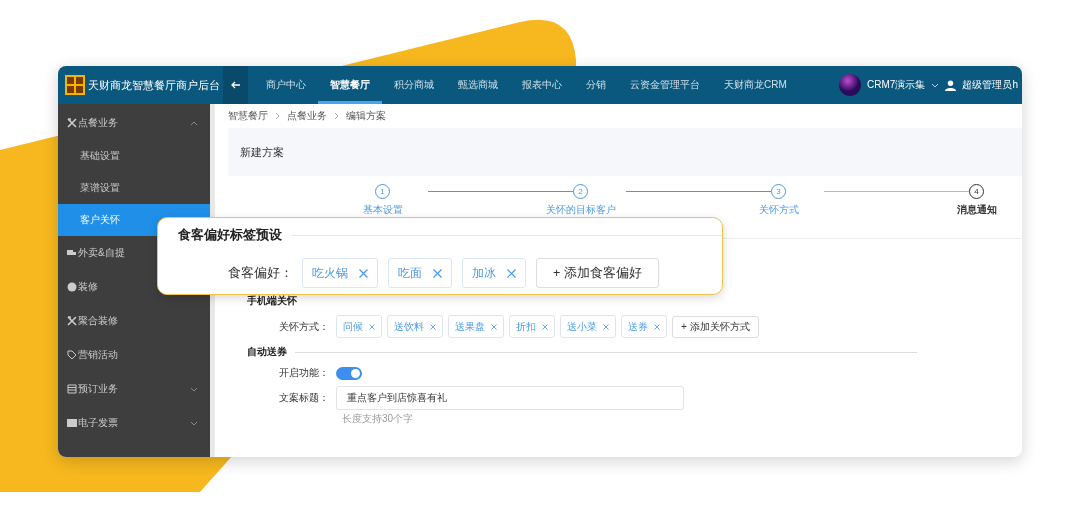 The width and height of the screenshot is (1080, 522). What do you see at coordinates (349, 373) in the screenshot?
I see `toggle-switch` at bounding box center [349, 373].